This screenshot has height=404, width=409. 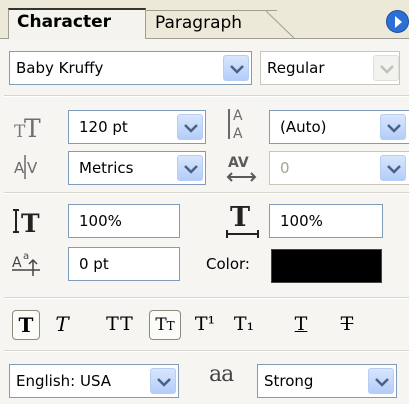 I want to click on font-size-dropdown-button, so click(x=190, y=127).